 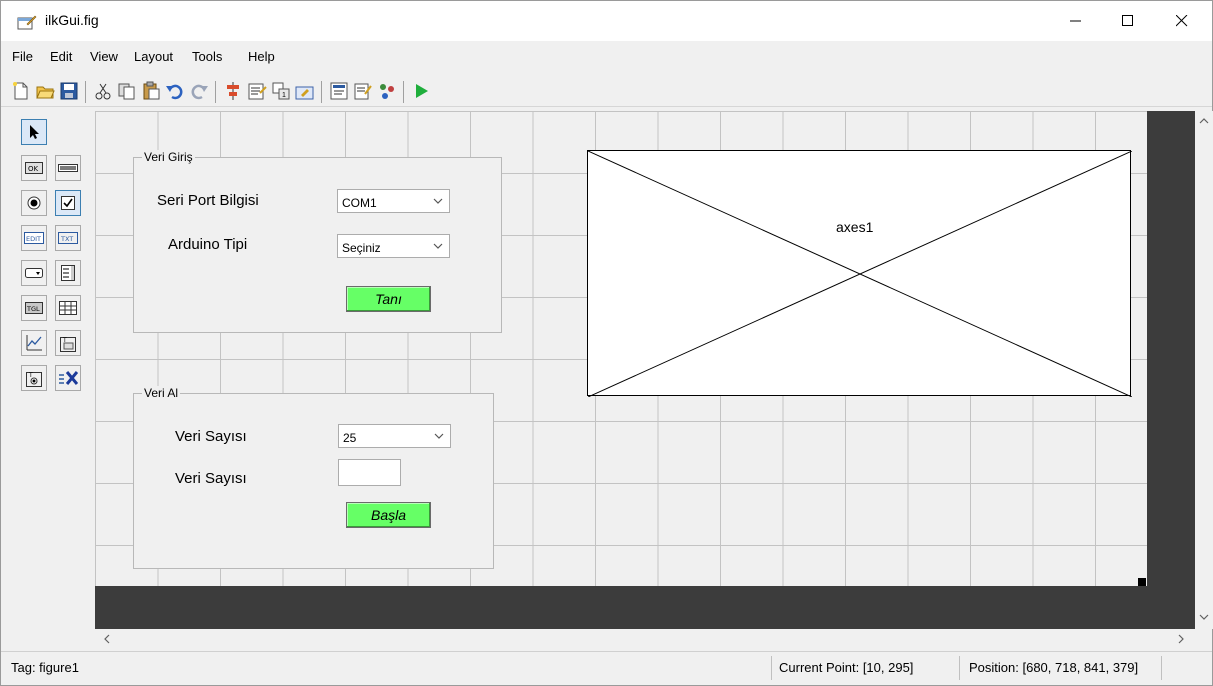 I want to click on static-text-tool: TXT, so click(x=68, y=238).